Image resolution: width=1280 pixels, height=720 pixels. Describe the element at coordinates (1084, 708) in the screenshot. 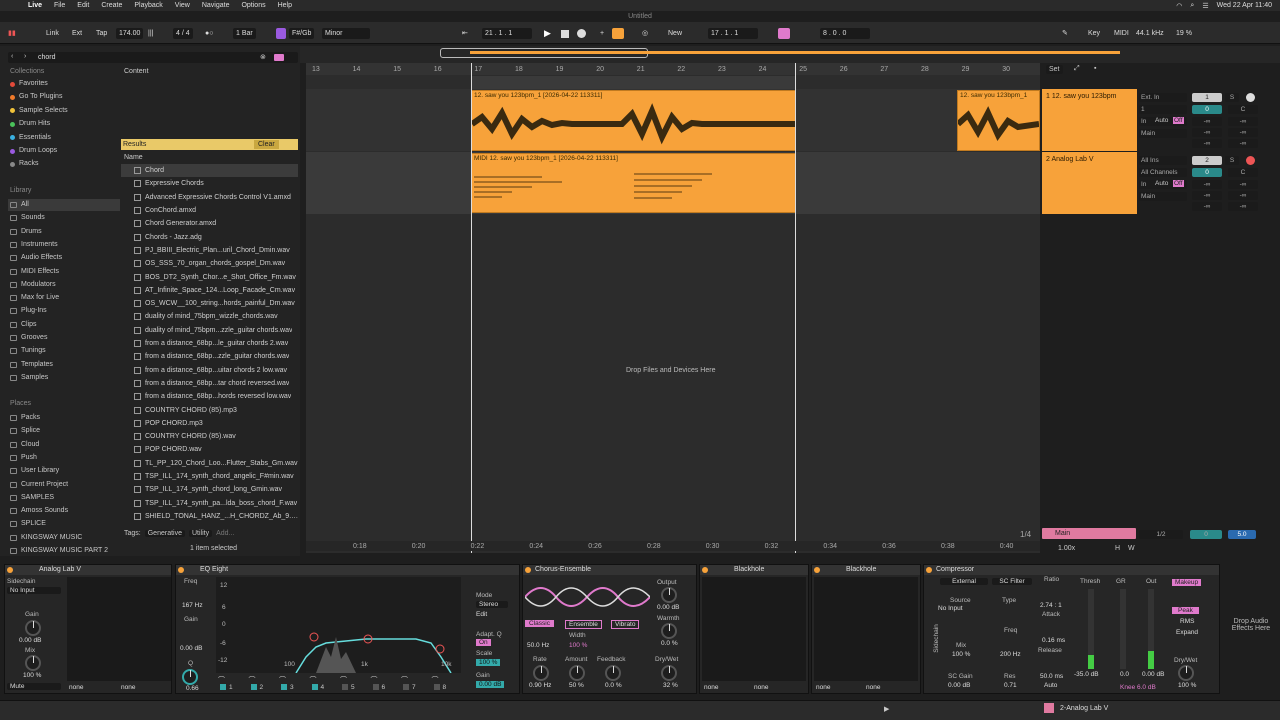

I see `selected-track-name: 2-Analog Lab V` at that location.